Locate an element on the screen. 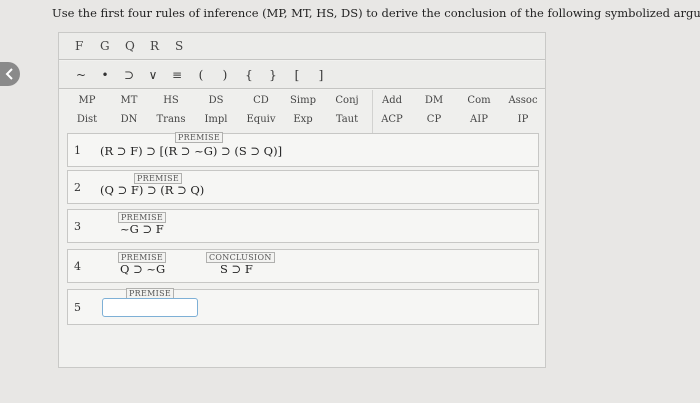 This screenshot has width=700, height=403. back-button is located at coordinates (10, 74).